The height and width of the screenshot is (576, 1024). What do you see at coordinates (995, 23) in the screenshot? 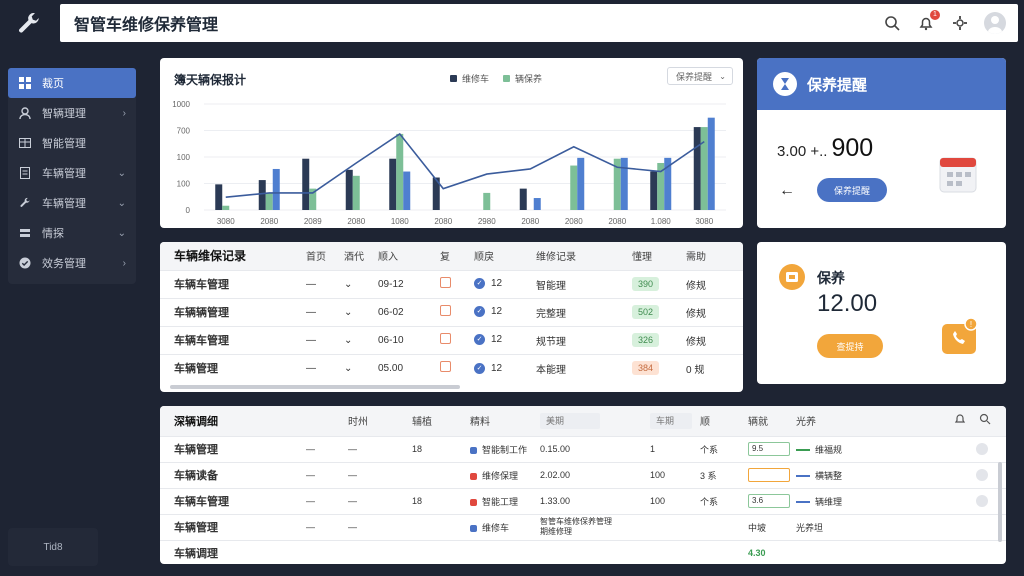
I see `avatar` at bounding box center [995, 23].